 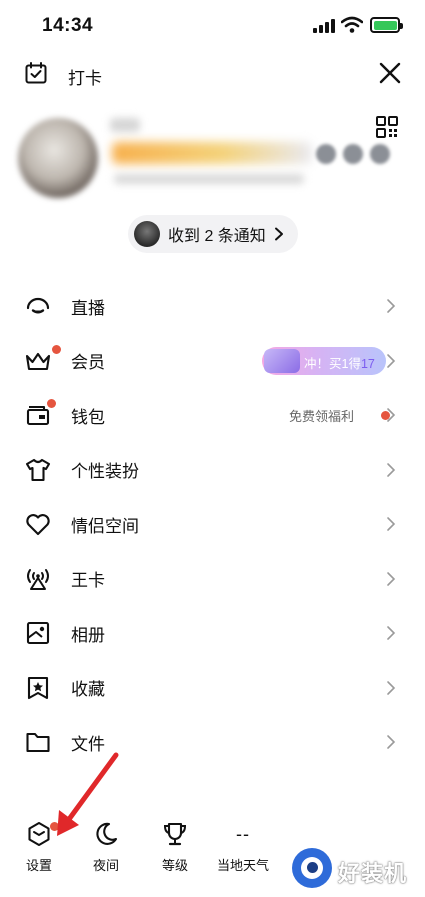 I want to click on notification-pill: 收到 2 条通知, so click(x=213, y=234).